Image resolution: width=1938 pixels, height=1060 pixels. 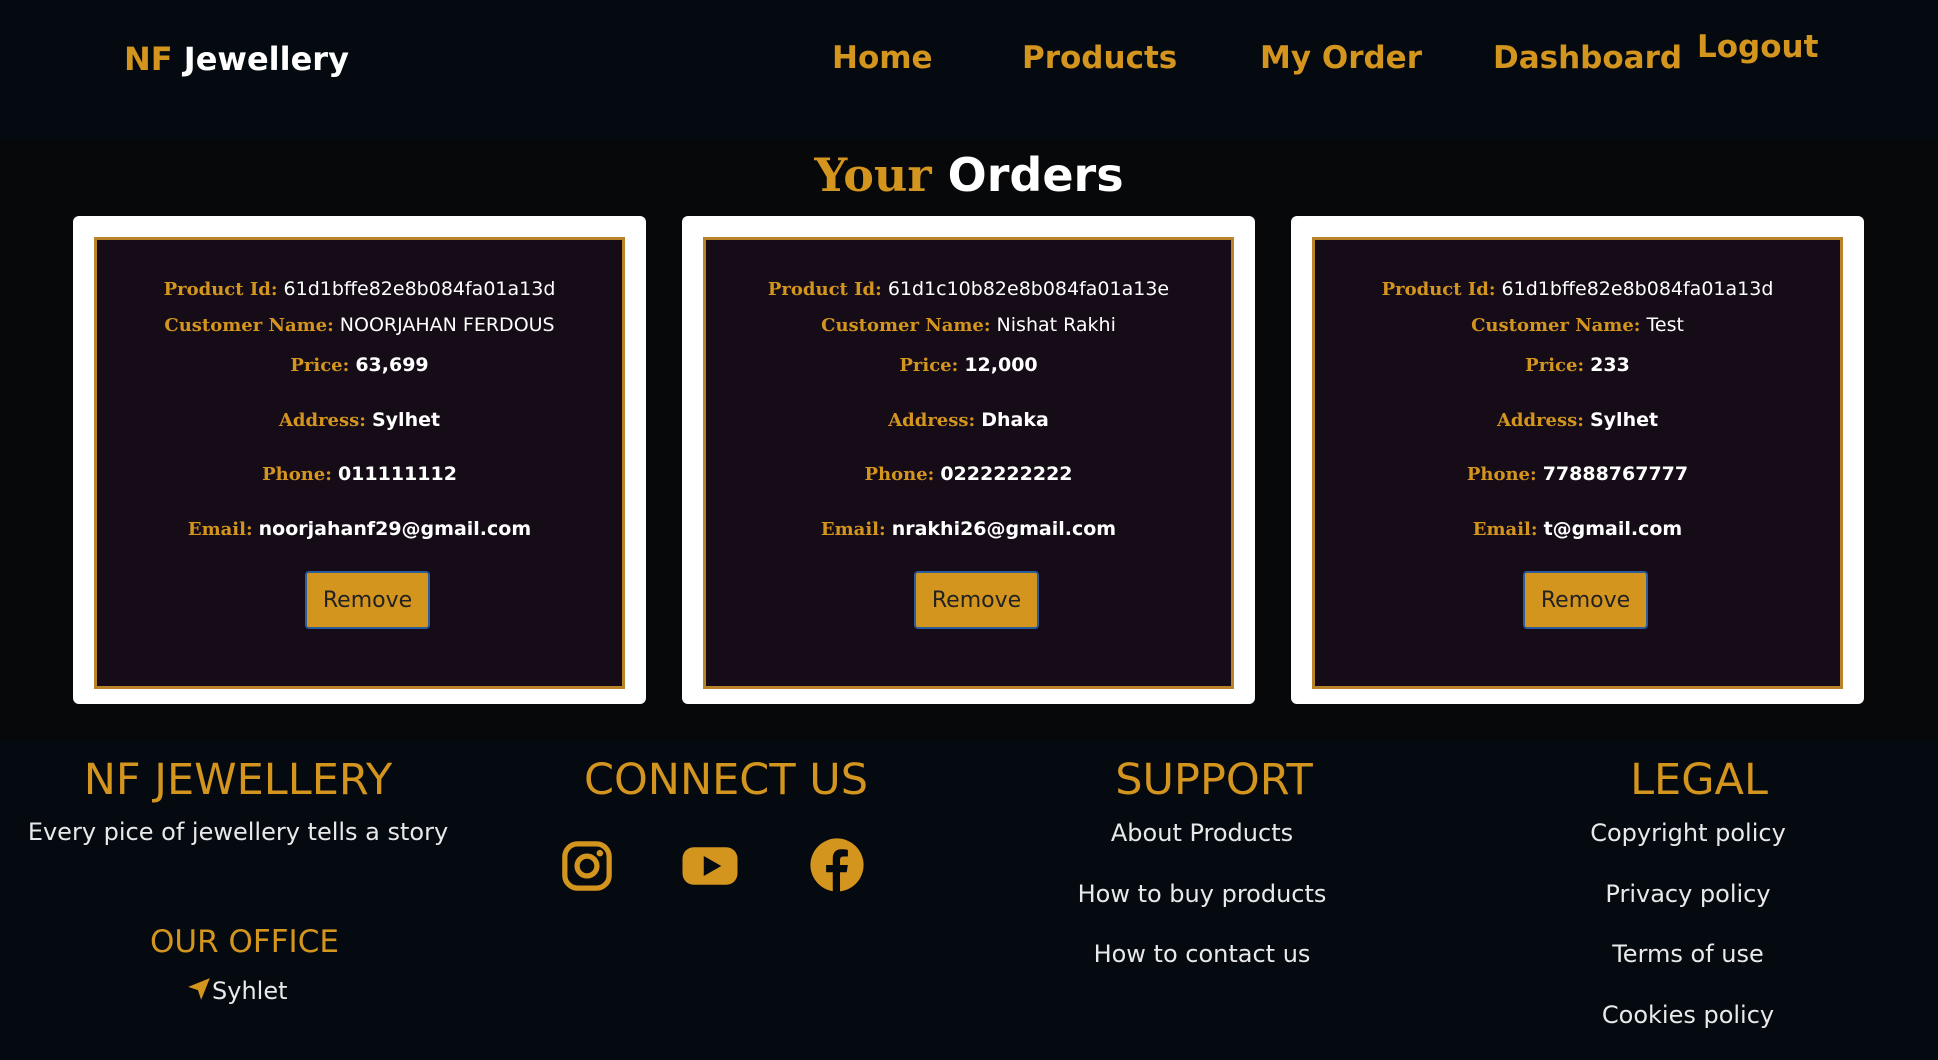 I want to click on price-row: Price: 12,000, so click(x=968, y=365).